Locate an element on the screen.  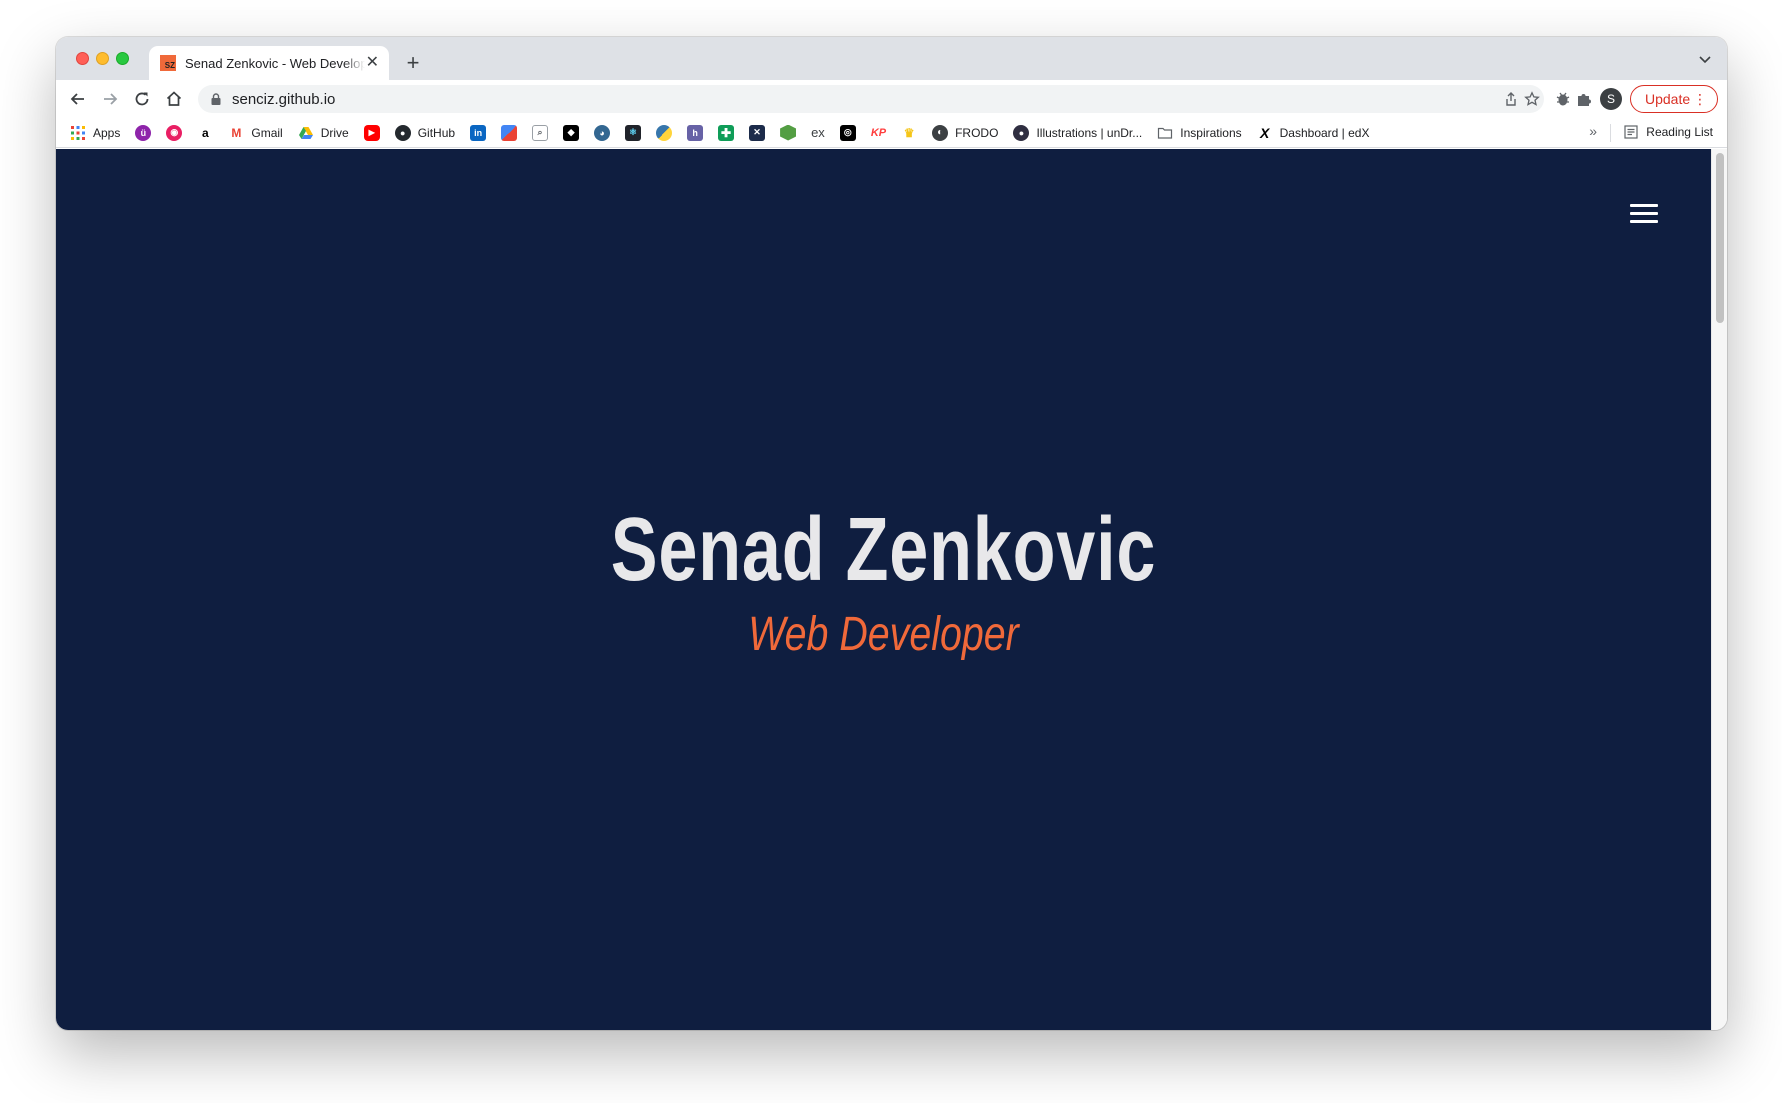
new-tab-button: + is located at coordinates (413, 63).